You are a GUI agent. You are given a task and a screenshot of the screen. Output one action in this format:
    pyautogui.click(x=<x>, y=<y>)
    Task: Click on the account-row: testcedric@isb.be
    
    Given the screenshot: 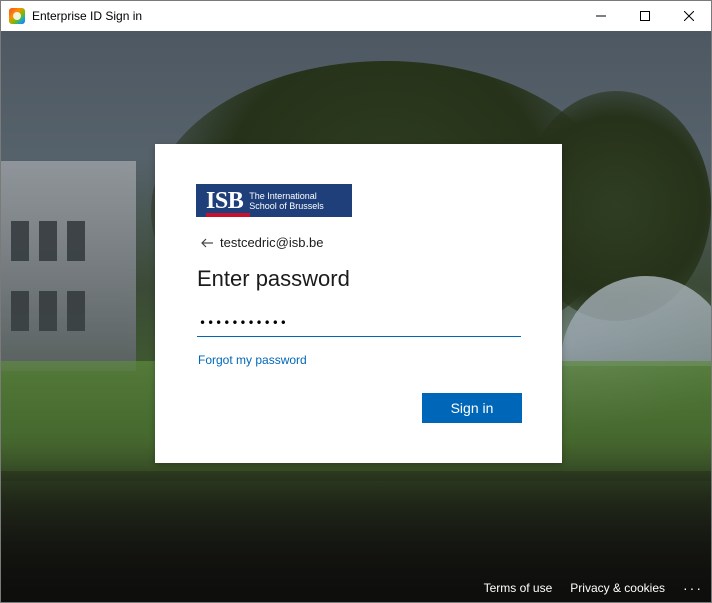 What is the action you would take?
    pyautogui.click(x=262, y=242)
    